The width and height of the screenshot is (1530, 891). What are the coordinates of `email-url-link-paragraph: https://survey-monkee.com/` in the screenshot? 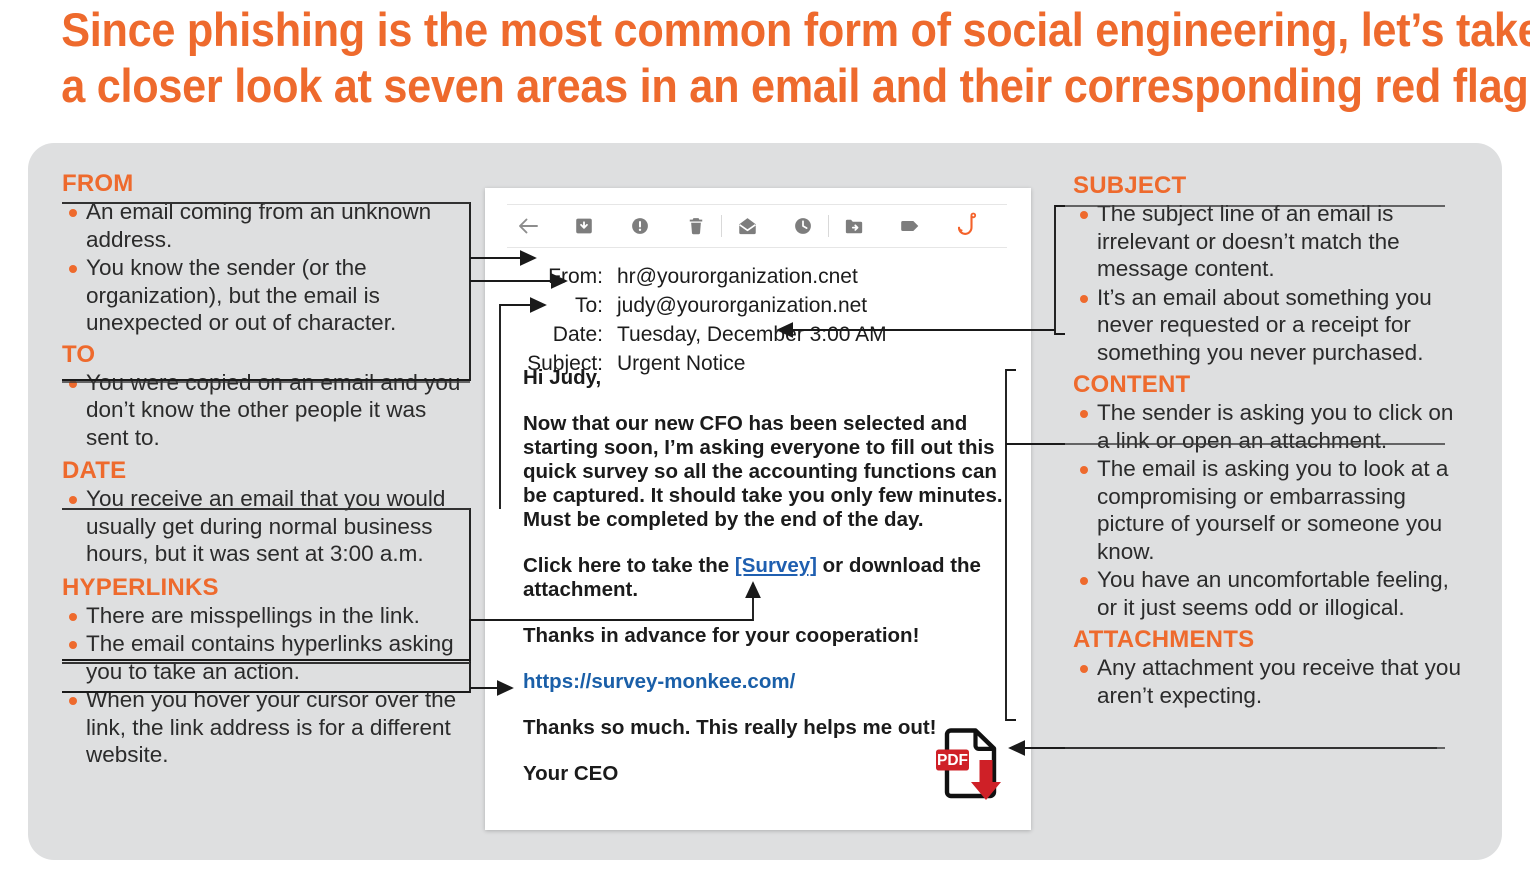 It's located at (764, 682).